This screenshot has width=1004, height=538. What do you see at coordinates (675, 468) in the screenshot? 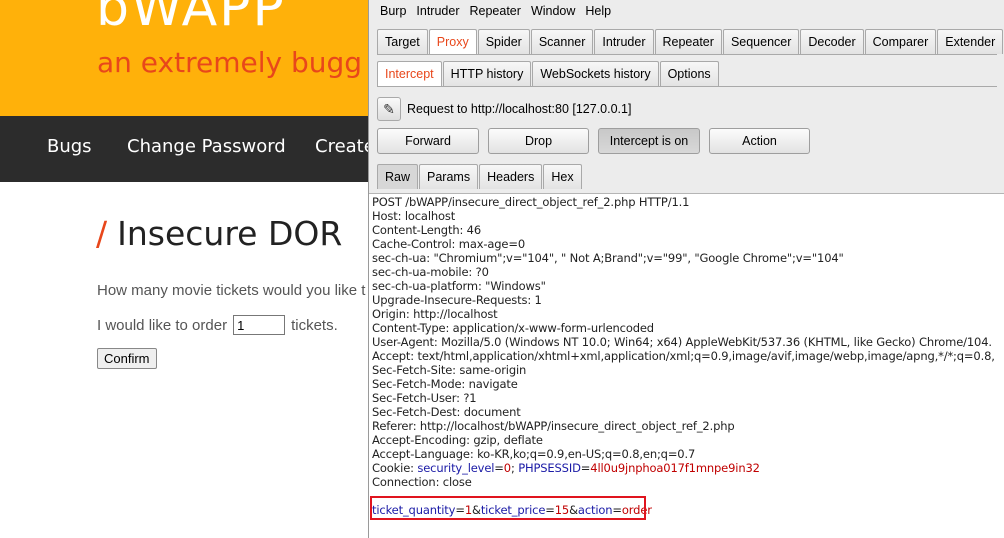
I see `cookie-value-phpsessid: 4ll0u9jnphoa017f1mnpe9in32` at bounding box center [675, 468].